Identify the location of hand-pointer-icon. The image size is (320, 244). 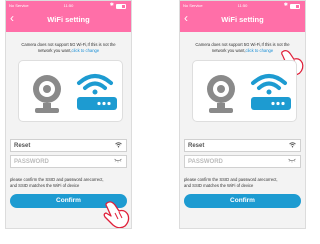
(116, 214).